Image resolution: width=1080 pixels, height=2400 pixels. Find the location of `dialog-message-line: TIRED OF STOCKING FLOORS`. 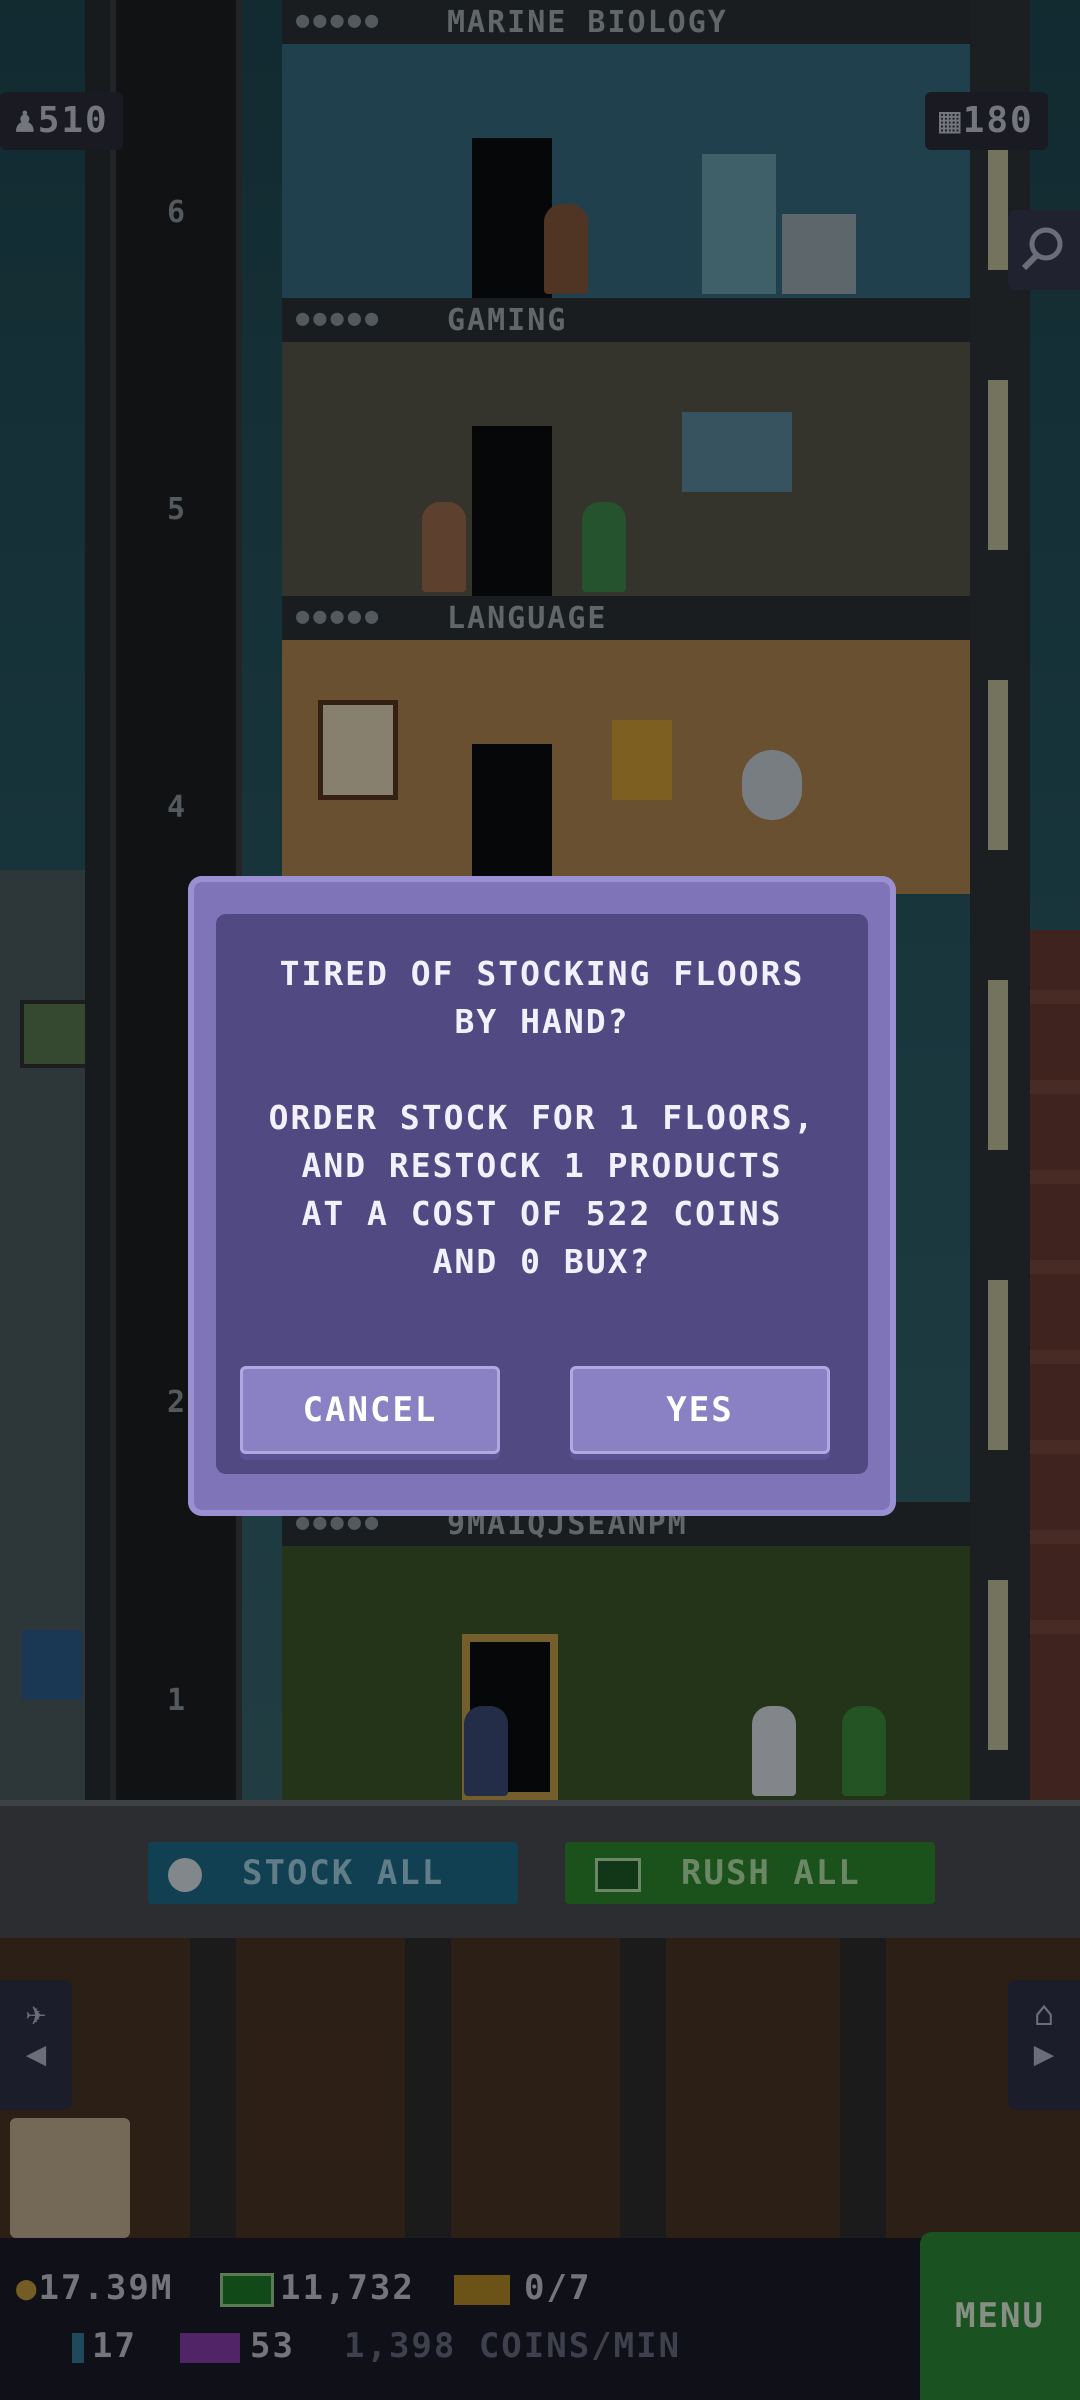

dialog-message-line: TIRED OF STOCKING FLOORS is located at coordinates (542, 973).